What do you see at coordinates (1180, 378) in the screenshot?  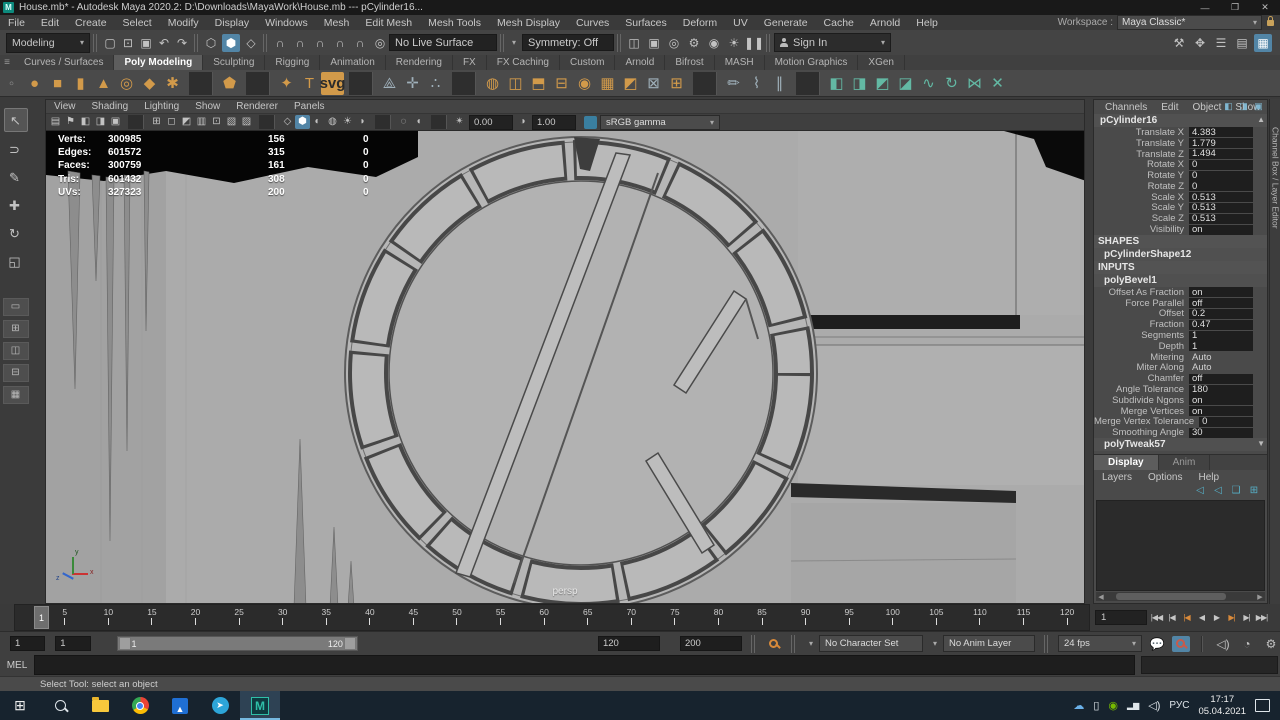 I see `channel-row: Chamfer off` at bounding box center [1180, 378].